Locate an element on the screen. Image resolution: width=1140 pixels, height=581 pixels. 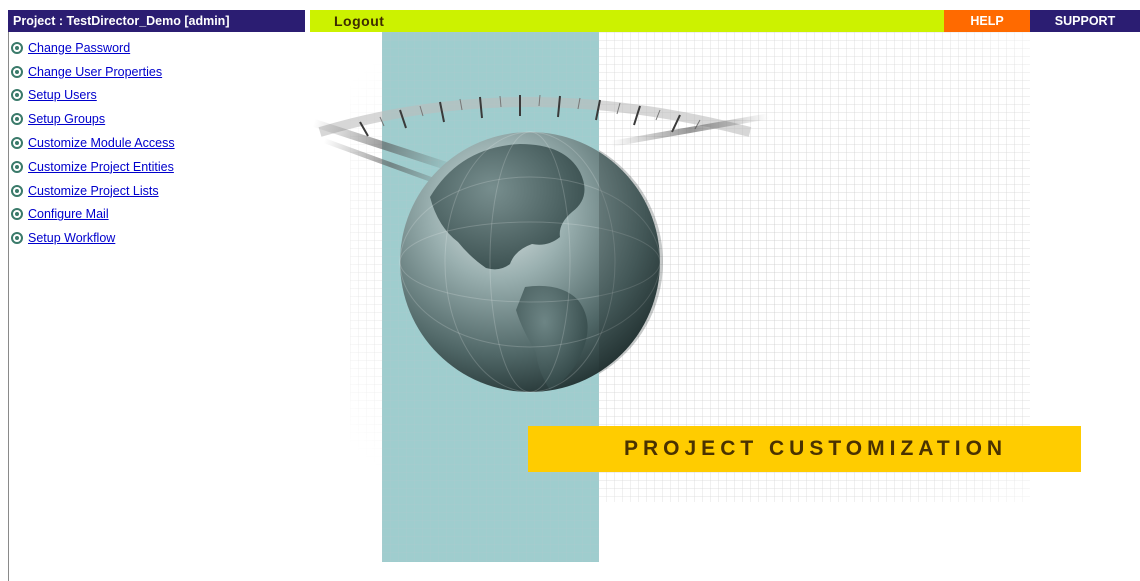
help-button: HELP is located at coordinates (987, 21).